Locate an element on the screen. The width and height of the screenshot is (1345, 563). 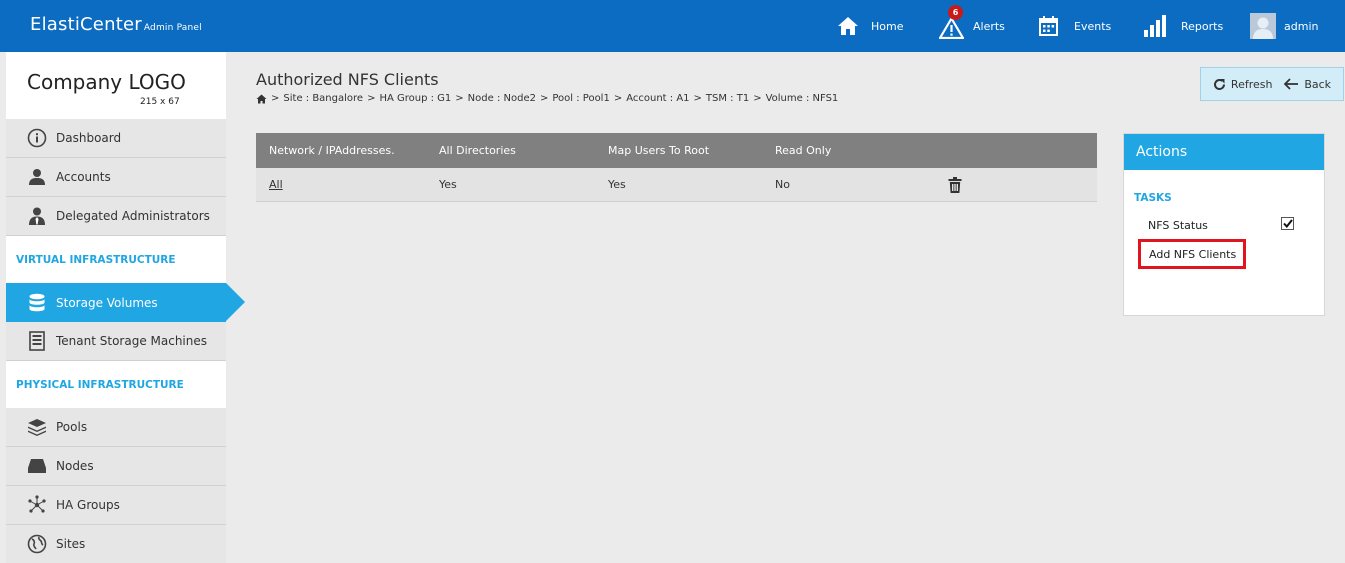
nav-events-label: Events is located at coordinates (1093, 26).